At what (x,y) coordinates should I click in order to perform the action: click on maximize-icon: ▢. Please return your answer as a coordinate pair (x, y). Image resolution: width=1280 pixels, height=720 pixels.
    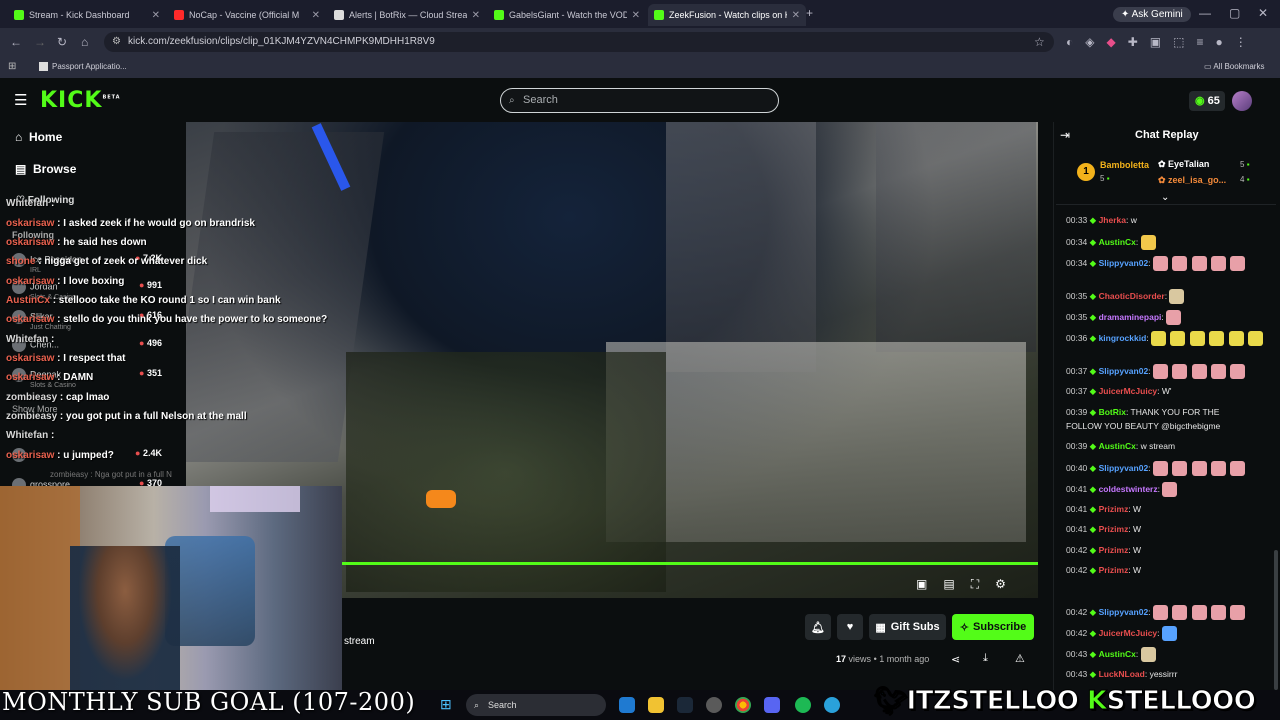
    Looking at the image, I should click on (1234, 13).